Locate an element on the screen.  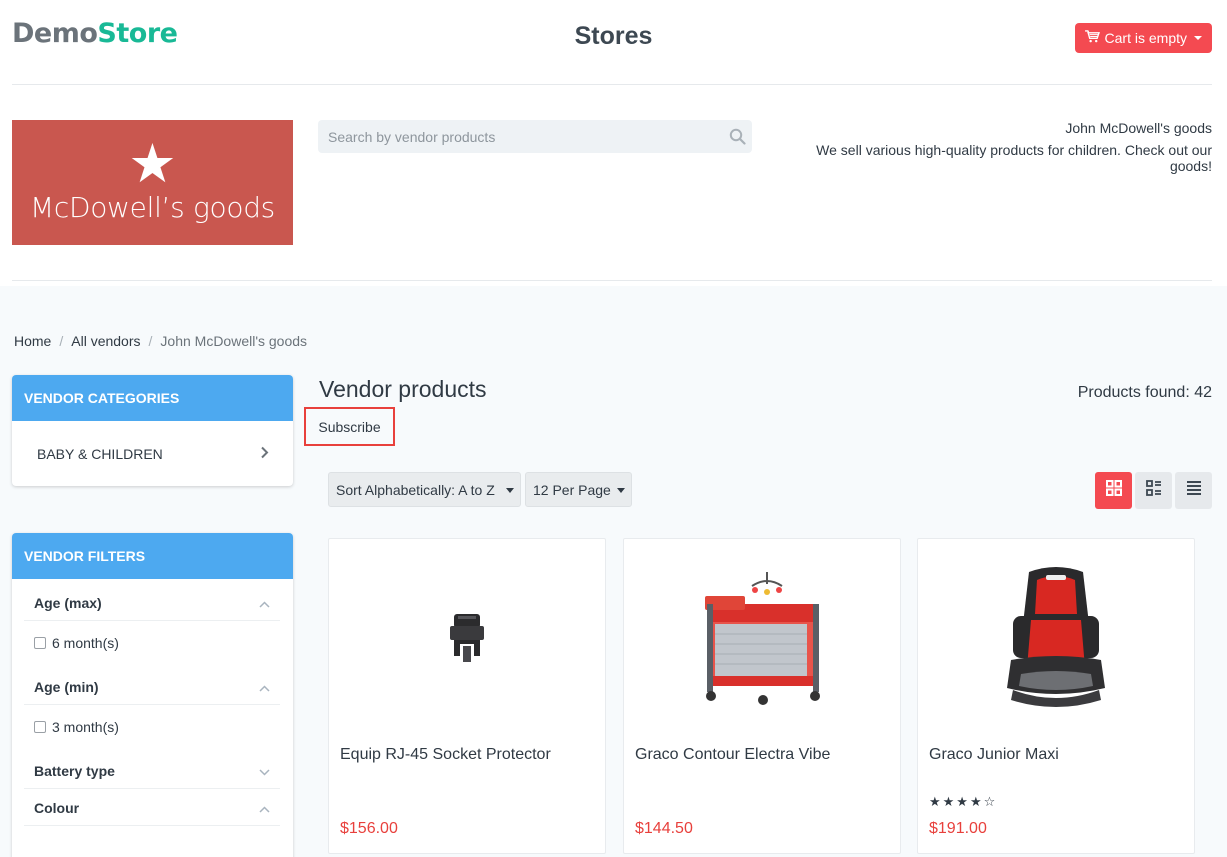
filter-header: Age (min) is located at coordinates (152, 687).